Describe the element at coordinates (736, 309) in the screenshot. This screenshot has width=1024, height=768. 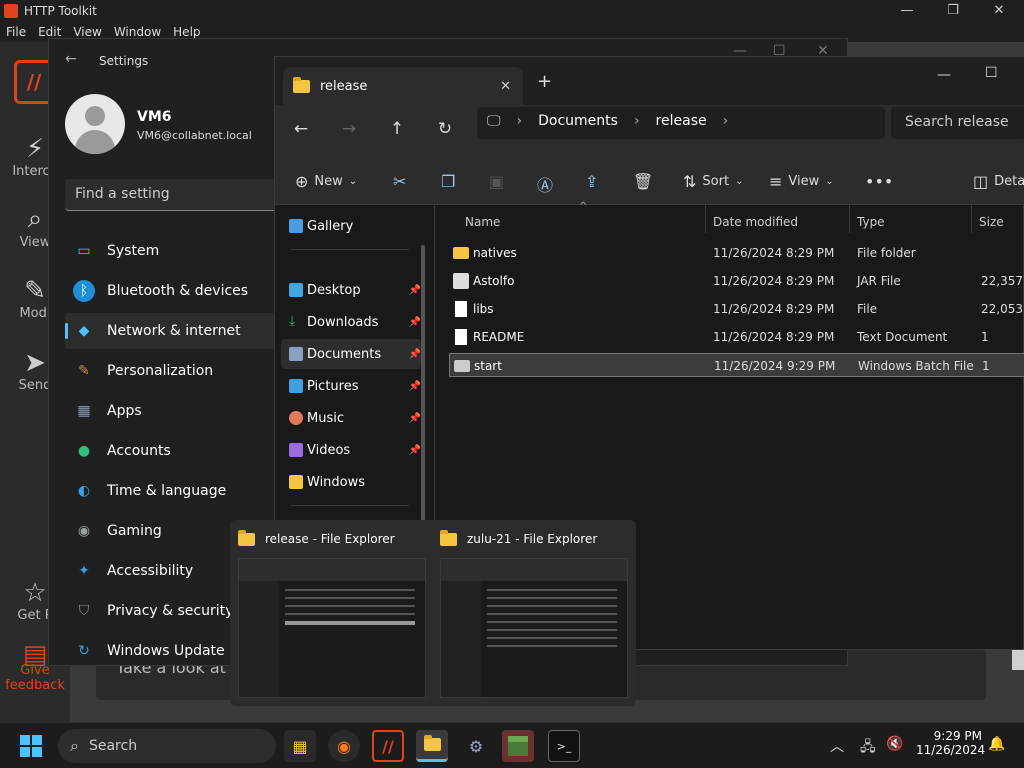
I see `file-row-libs: libs 11/26/2024 8:29 PM File 22,053` at that location.